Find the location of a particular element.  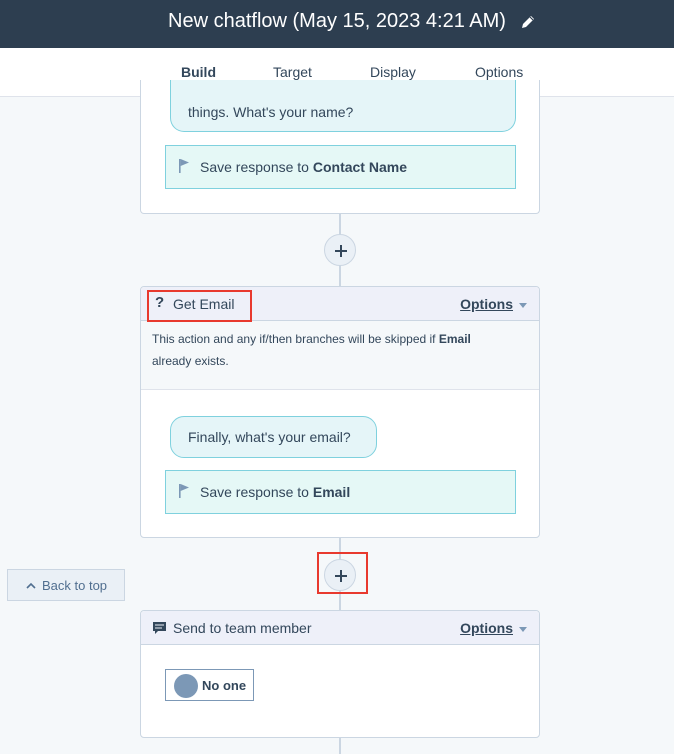

bot-message-bubble: Finally, what's your email? is located at coordinates (273, 437).